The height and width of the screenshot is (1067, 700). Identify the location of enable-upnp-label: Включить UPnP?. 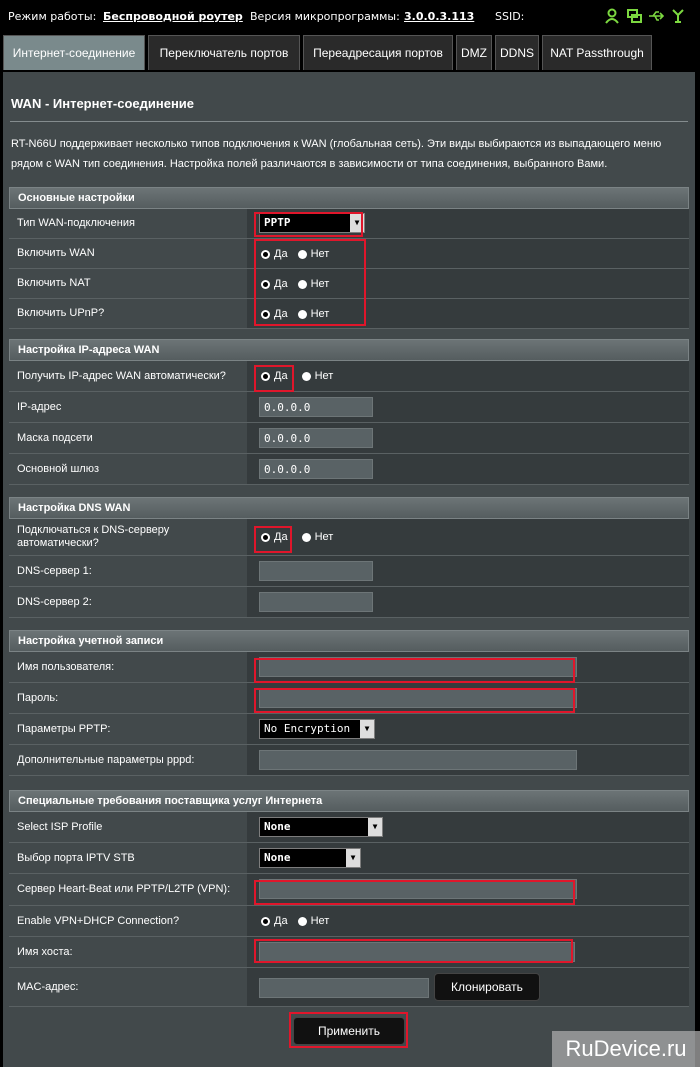
(131, 313).